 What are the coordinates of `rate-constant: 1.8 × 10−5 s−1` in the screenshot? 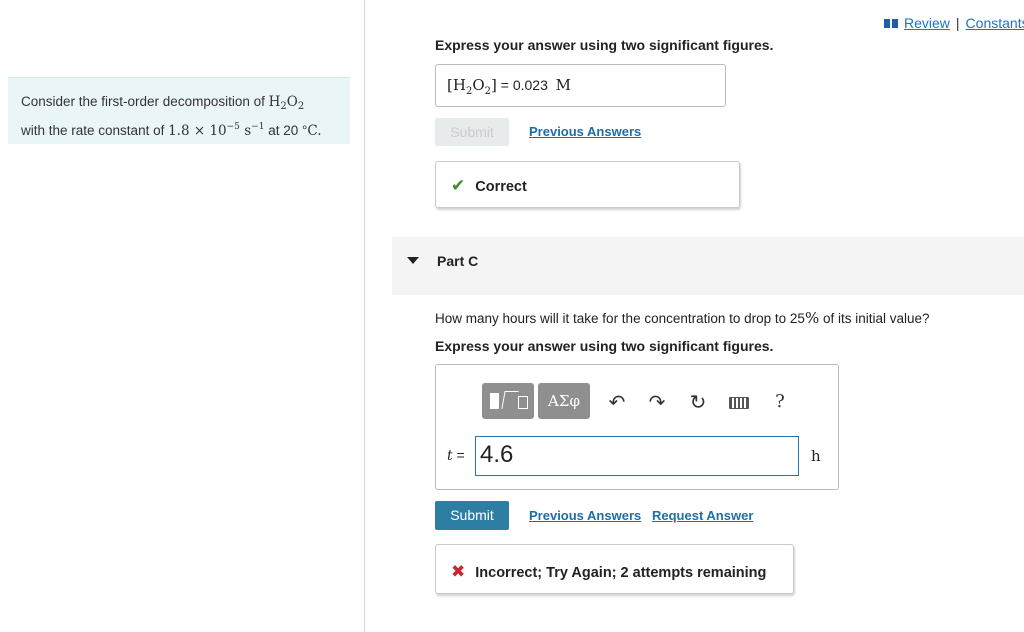 It's located at (216, 130).